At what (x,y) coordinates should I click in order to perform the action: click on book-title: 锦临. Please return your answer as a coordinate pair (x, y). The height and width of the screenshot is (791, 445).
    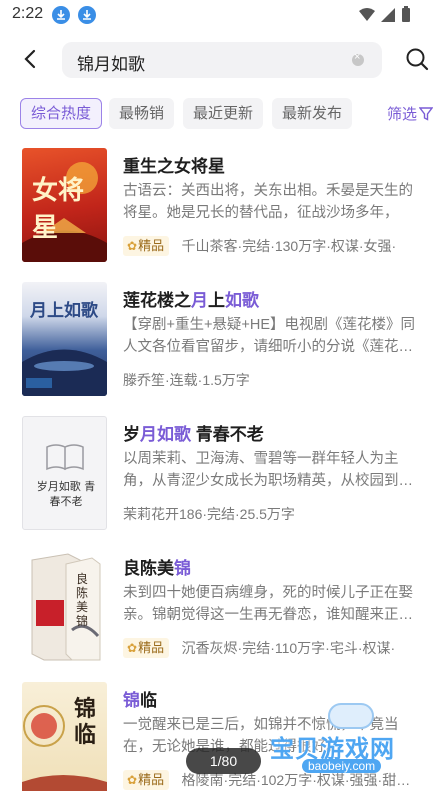
    Looking at the image, I should click on (140, 698).